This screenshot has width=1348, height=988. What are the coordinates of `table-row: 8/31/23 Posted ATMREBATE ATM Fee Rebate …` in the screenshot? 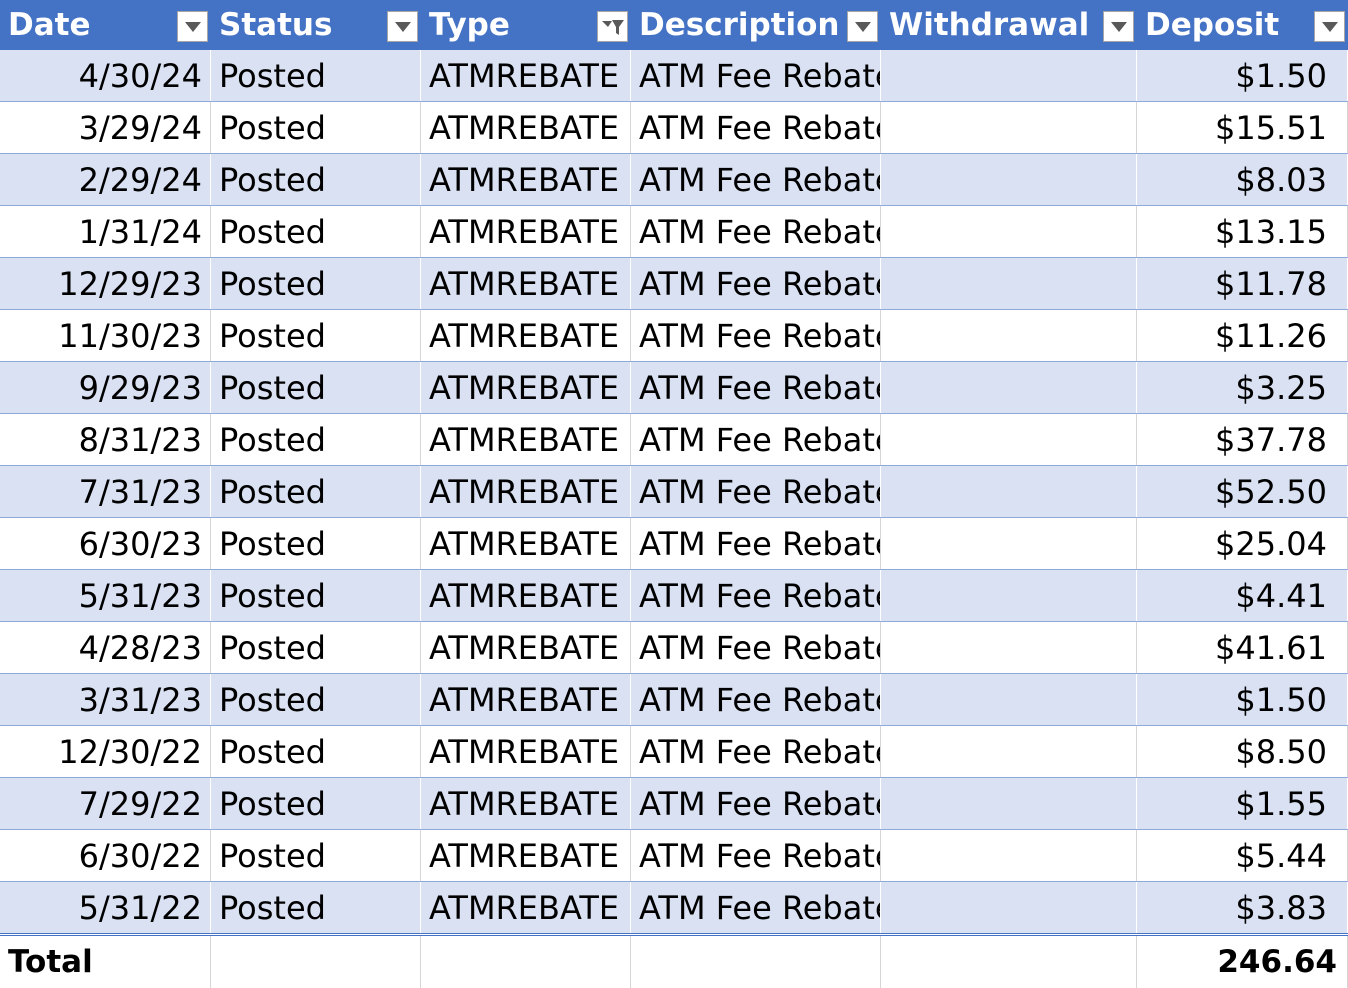 It's located at (674, 440).